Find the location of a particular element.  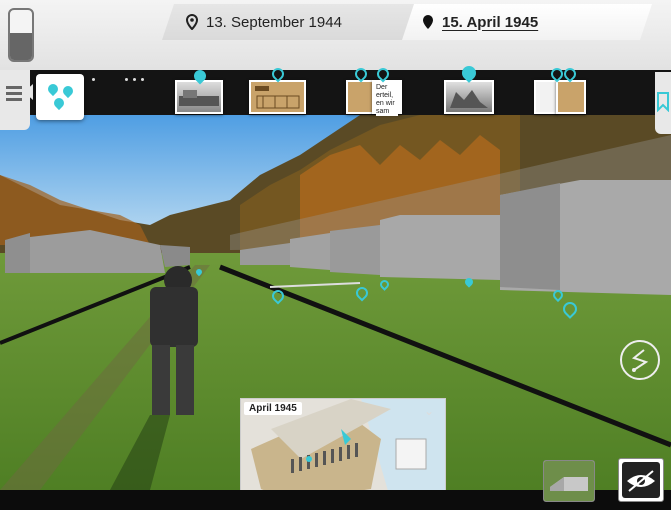

tab-15-april-1945: 15. April 1945 is located at coordinates (527, 22).